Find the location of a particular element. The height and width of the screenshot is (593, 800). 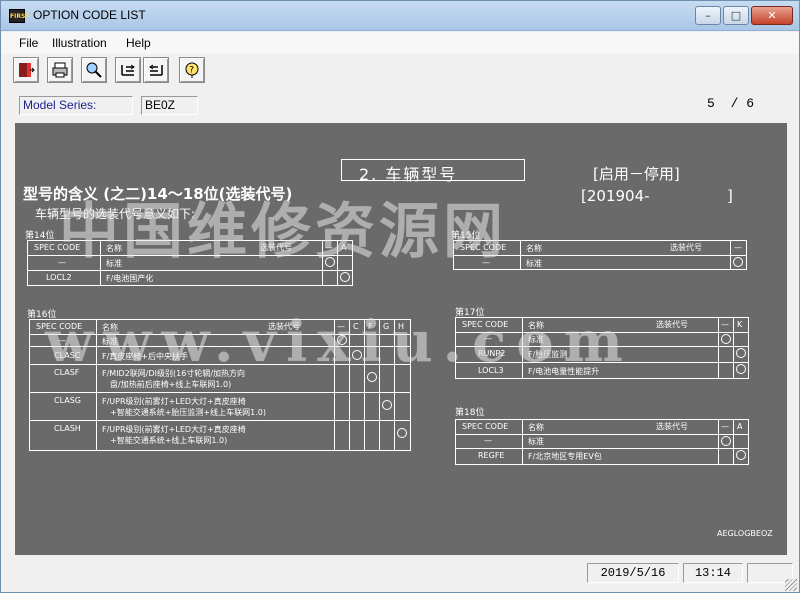

minimize-button: – is located at coordinates (708, 15).